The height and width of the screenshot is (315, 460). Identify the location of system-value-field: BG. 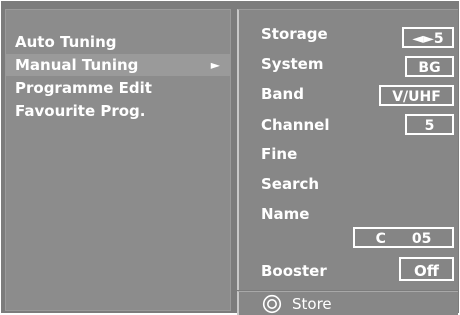
(429, 66).